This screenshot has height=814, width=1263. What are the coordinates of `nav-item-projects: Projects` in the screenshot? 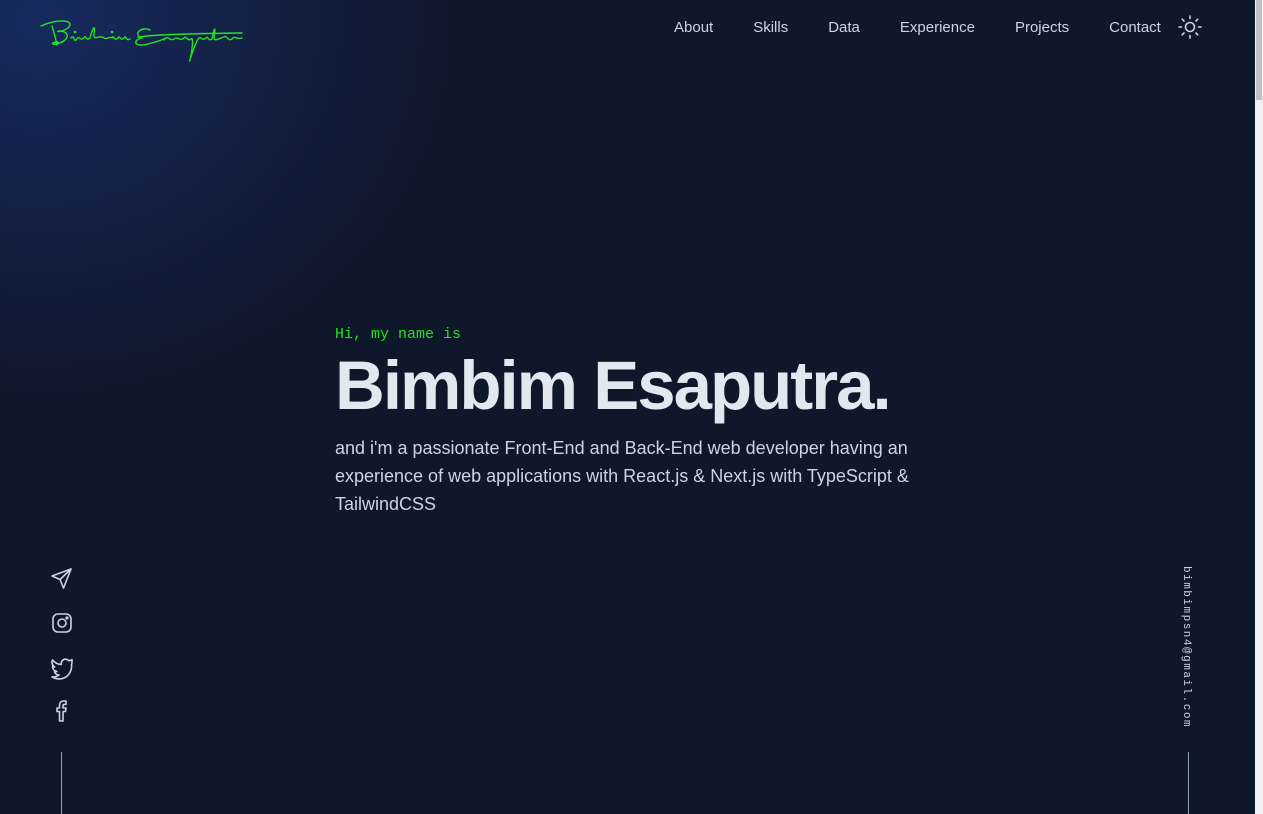 It's located at (1042, 27).